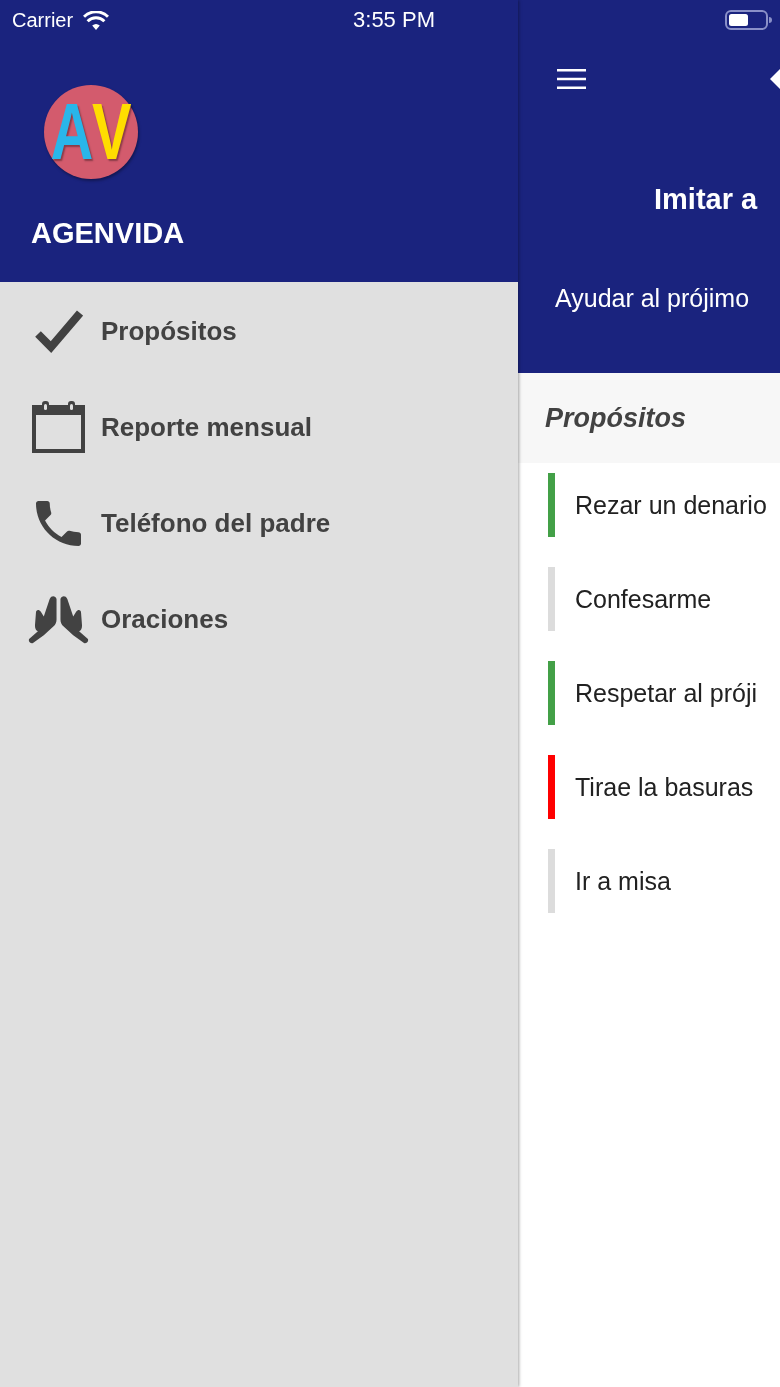 This screenshot has width=780, height=1387. I want to click on app-name: AGENVIDA, so click(108, 233).